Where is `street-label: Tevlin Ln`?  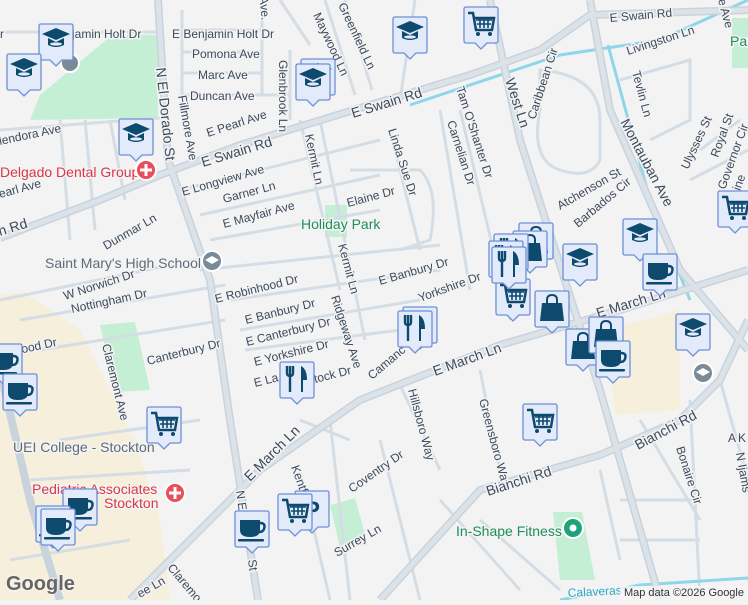 street-label: Tevlin Ln is located at coordinates (642, 93).